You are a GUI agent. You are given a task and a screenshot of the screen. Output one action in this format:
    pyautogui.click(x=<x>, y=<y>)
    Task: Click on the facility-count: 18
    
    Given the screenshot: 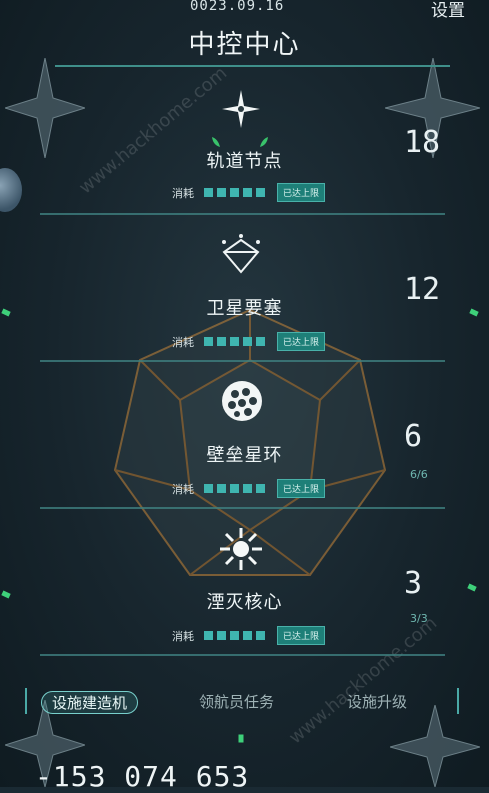 What is the action you would take?
    pyautogui.click(x=422, y=142)
    